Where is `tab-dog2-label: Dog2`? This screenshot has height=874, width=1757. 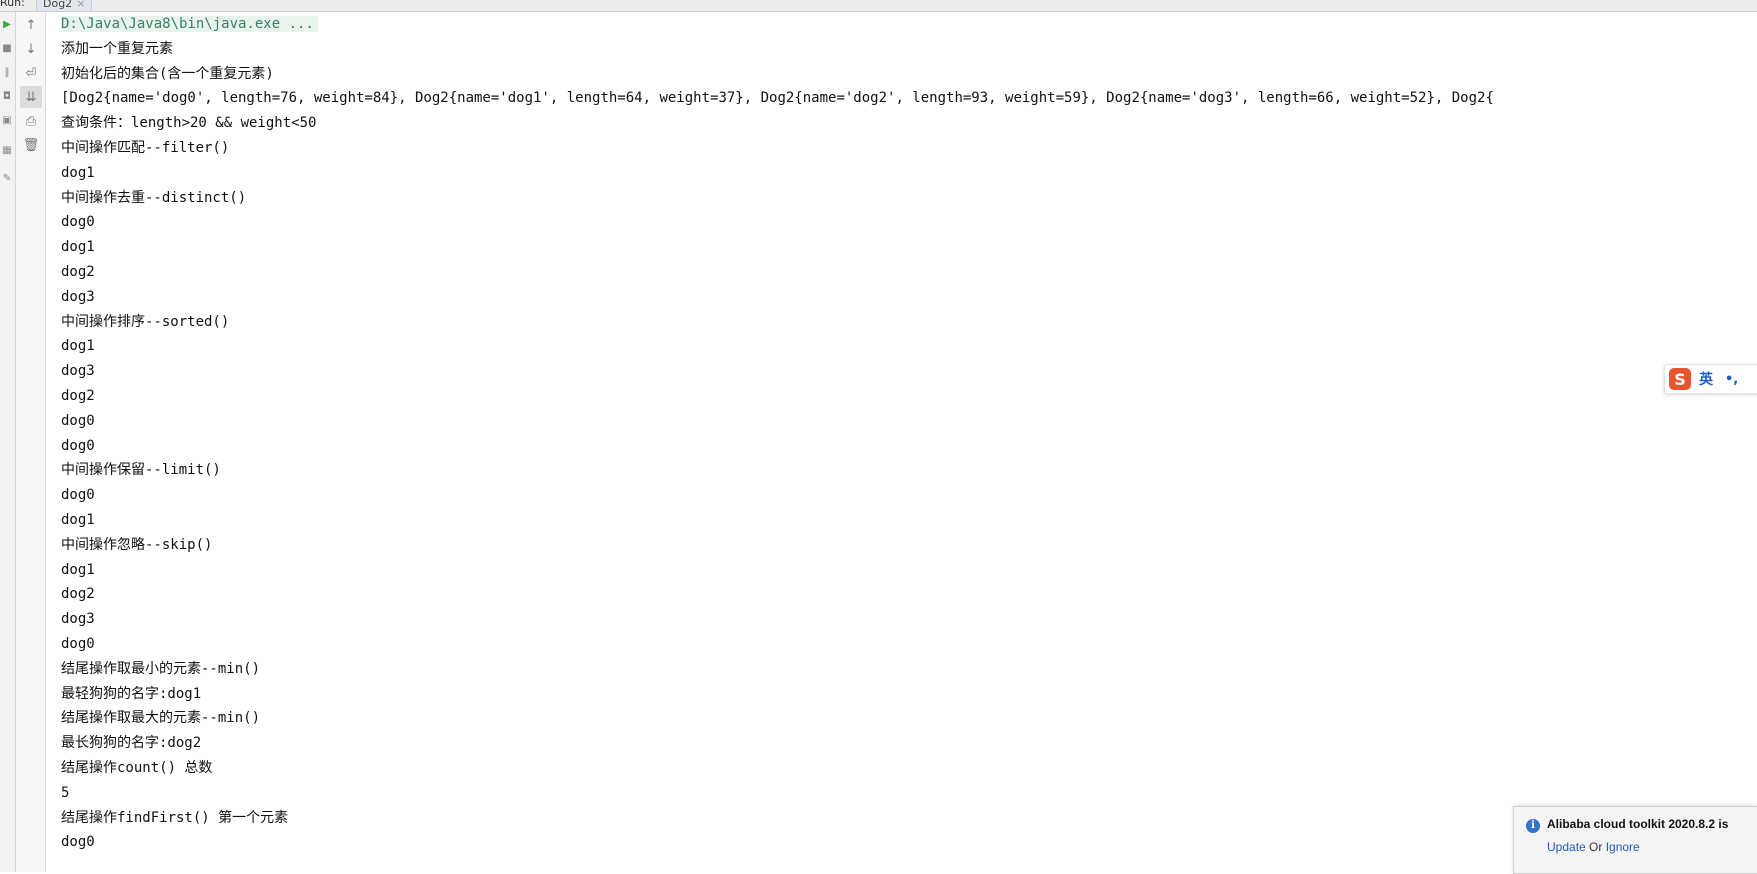
tab-dog2-label: Dog2 is located at coordinates (58, 5).